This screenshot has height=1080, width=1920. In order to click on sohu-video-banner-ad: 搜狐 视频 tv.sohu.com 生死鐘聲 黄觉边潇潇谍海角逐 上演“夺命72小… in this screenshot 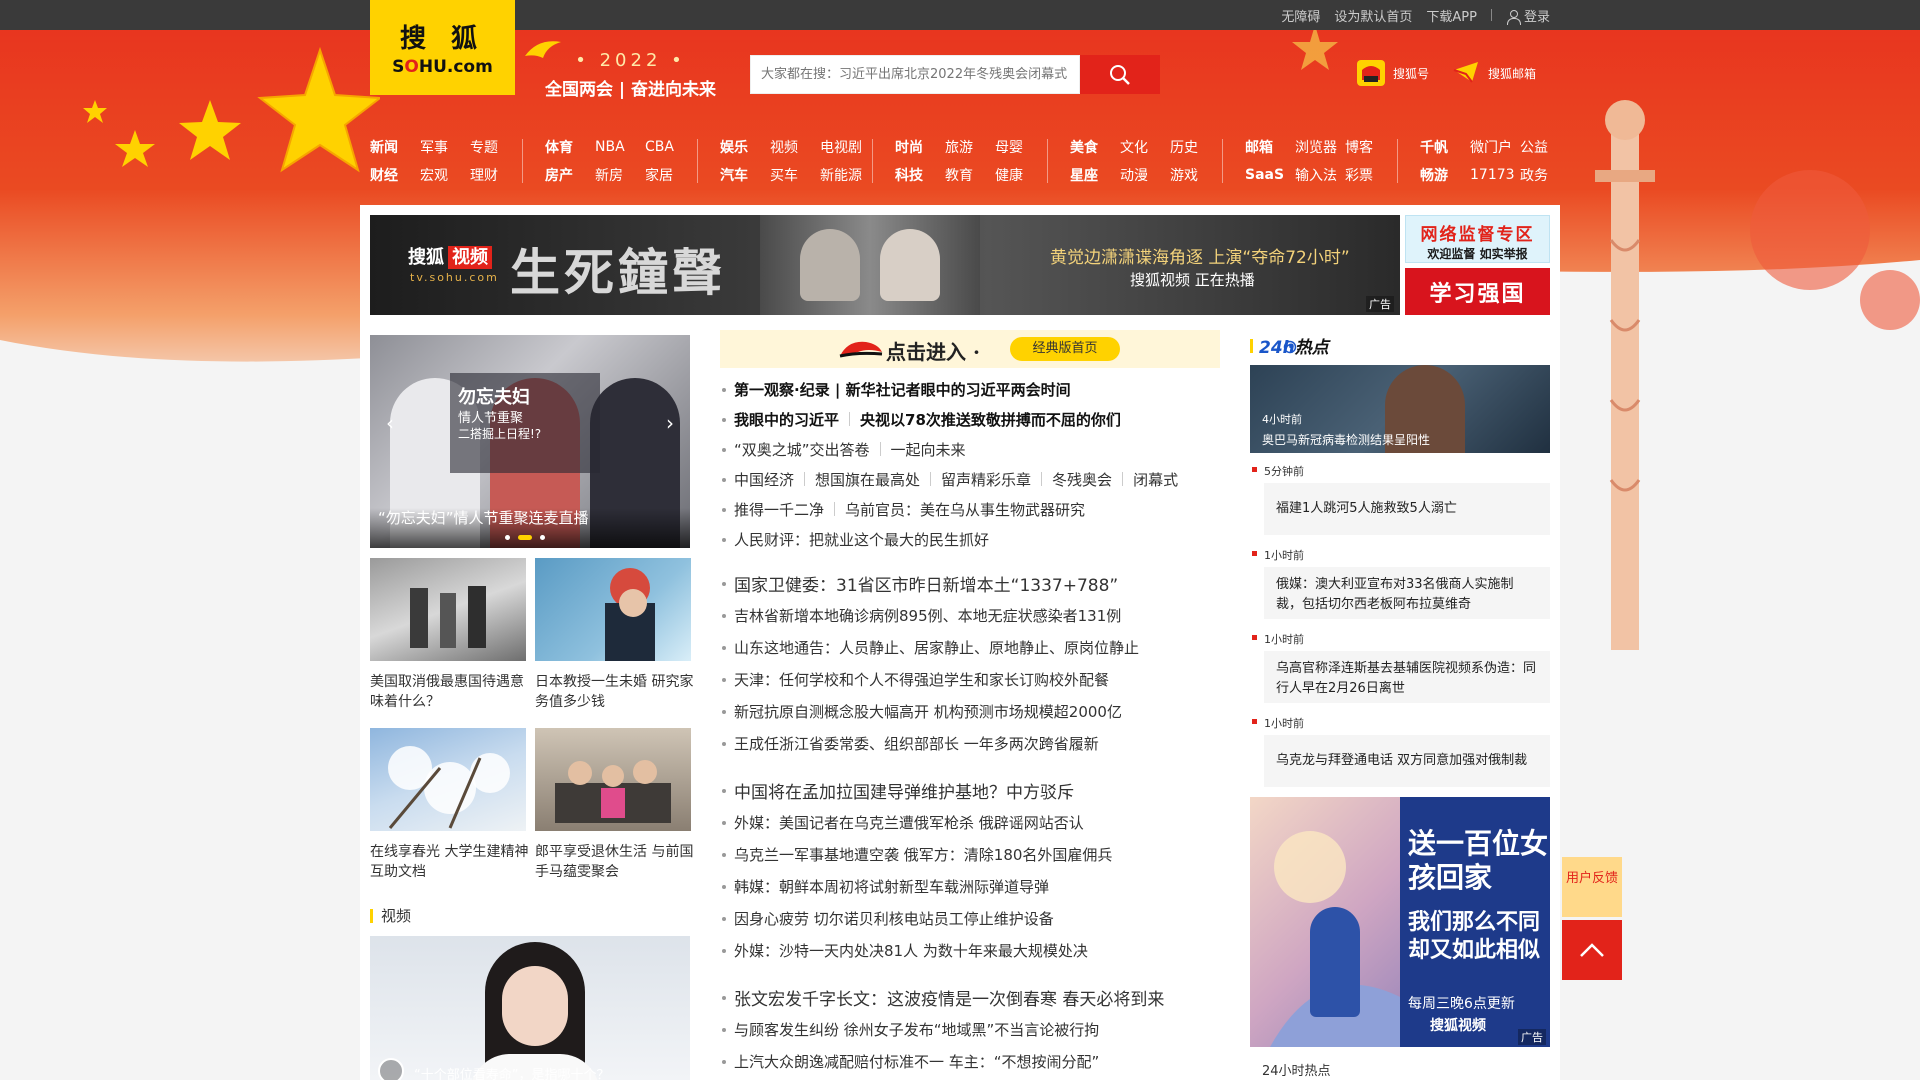, I will do `click(885, 265)`.